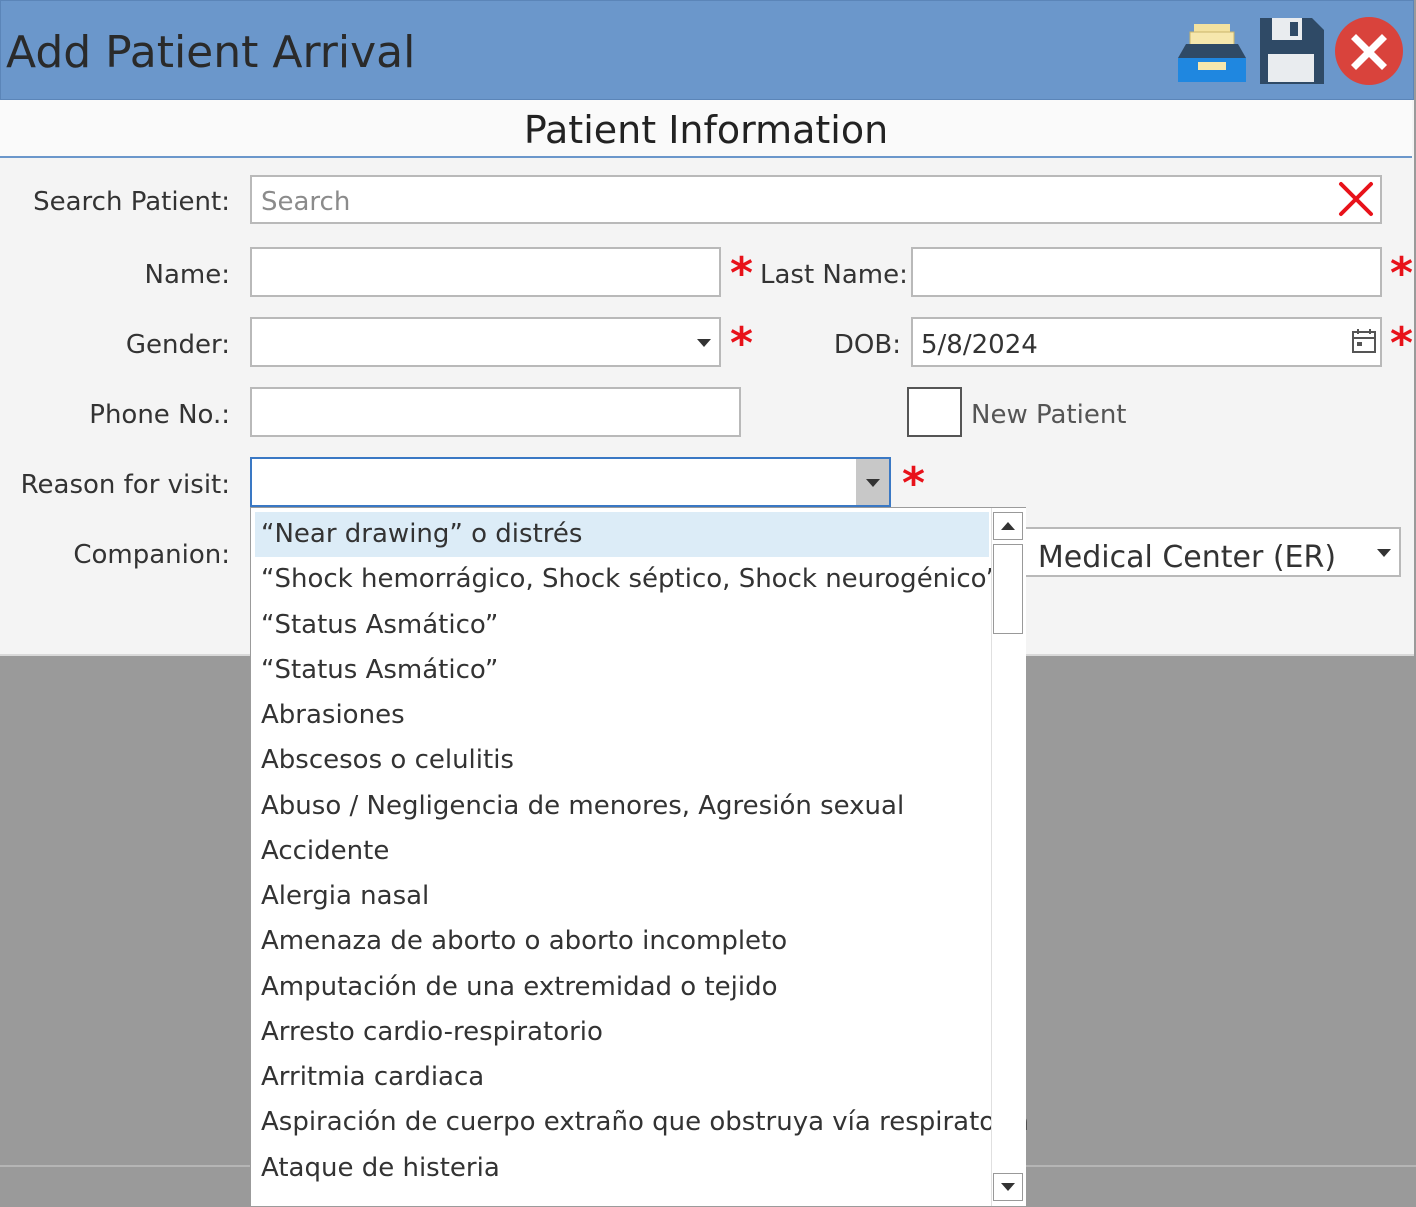 The image size is (1416, 1207). What do you see at coordinates (1402, 273) in the screenshot?
I see `last-name-required-mark: *` at bounding box center [1402, 273].